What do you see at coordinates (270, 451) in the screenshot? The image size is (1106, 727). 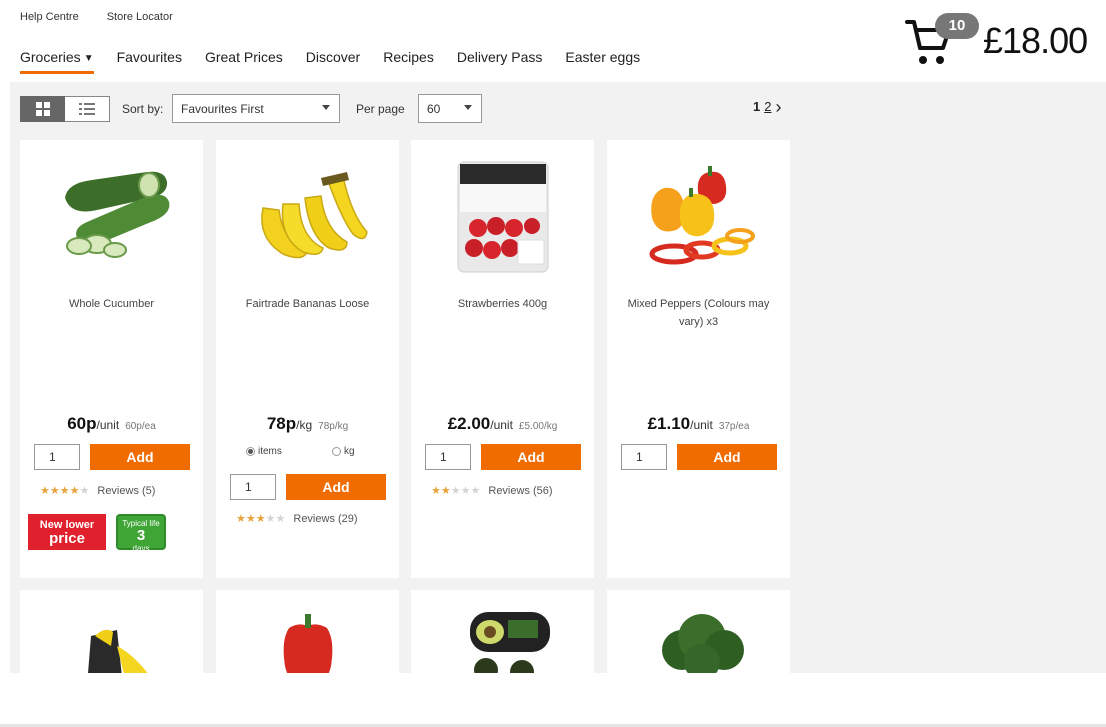 I see `option-items-label: items` at bounding box center [270, 451].